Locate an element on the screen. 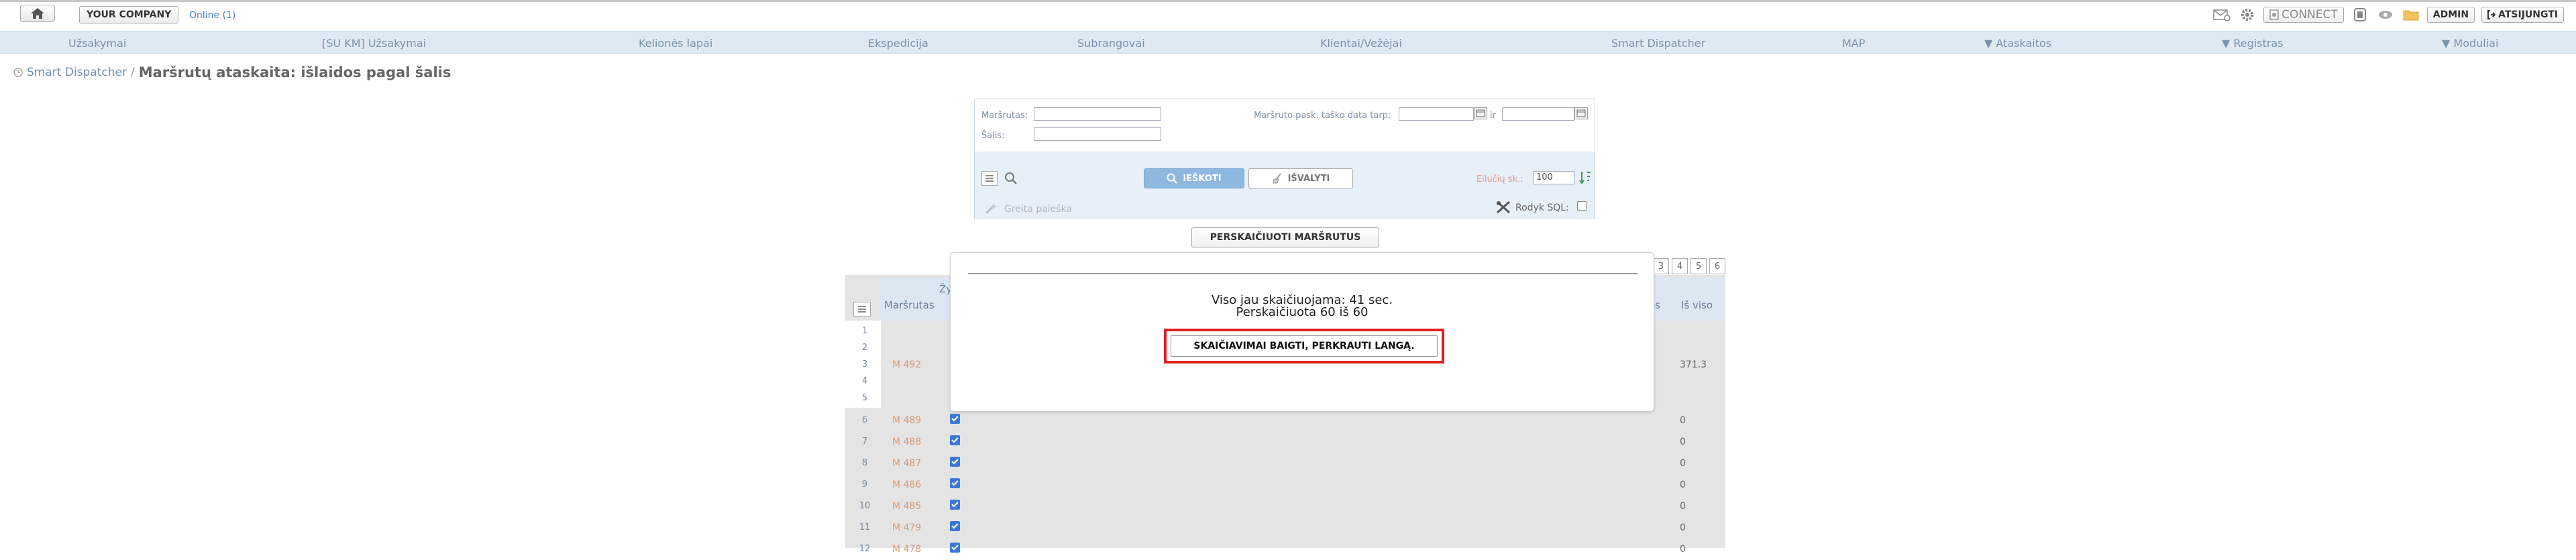  messages-icon is located at coordinates (2221, 14).